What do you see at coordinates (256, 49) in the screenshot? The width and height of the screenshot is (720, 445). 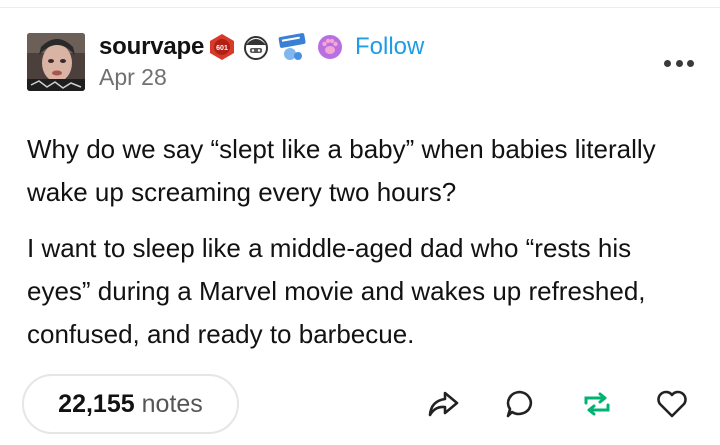 I see `robot-cap-badge-icon` at bounding box center [256, 49].